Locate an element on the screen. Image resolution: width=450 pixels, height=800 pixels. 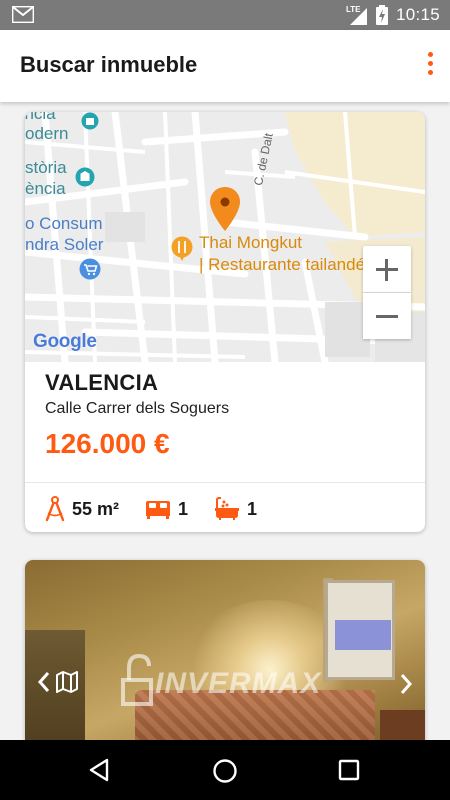
more-vert-icon is located at coordinates (430, 66).